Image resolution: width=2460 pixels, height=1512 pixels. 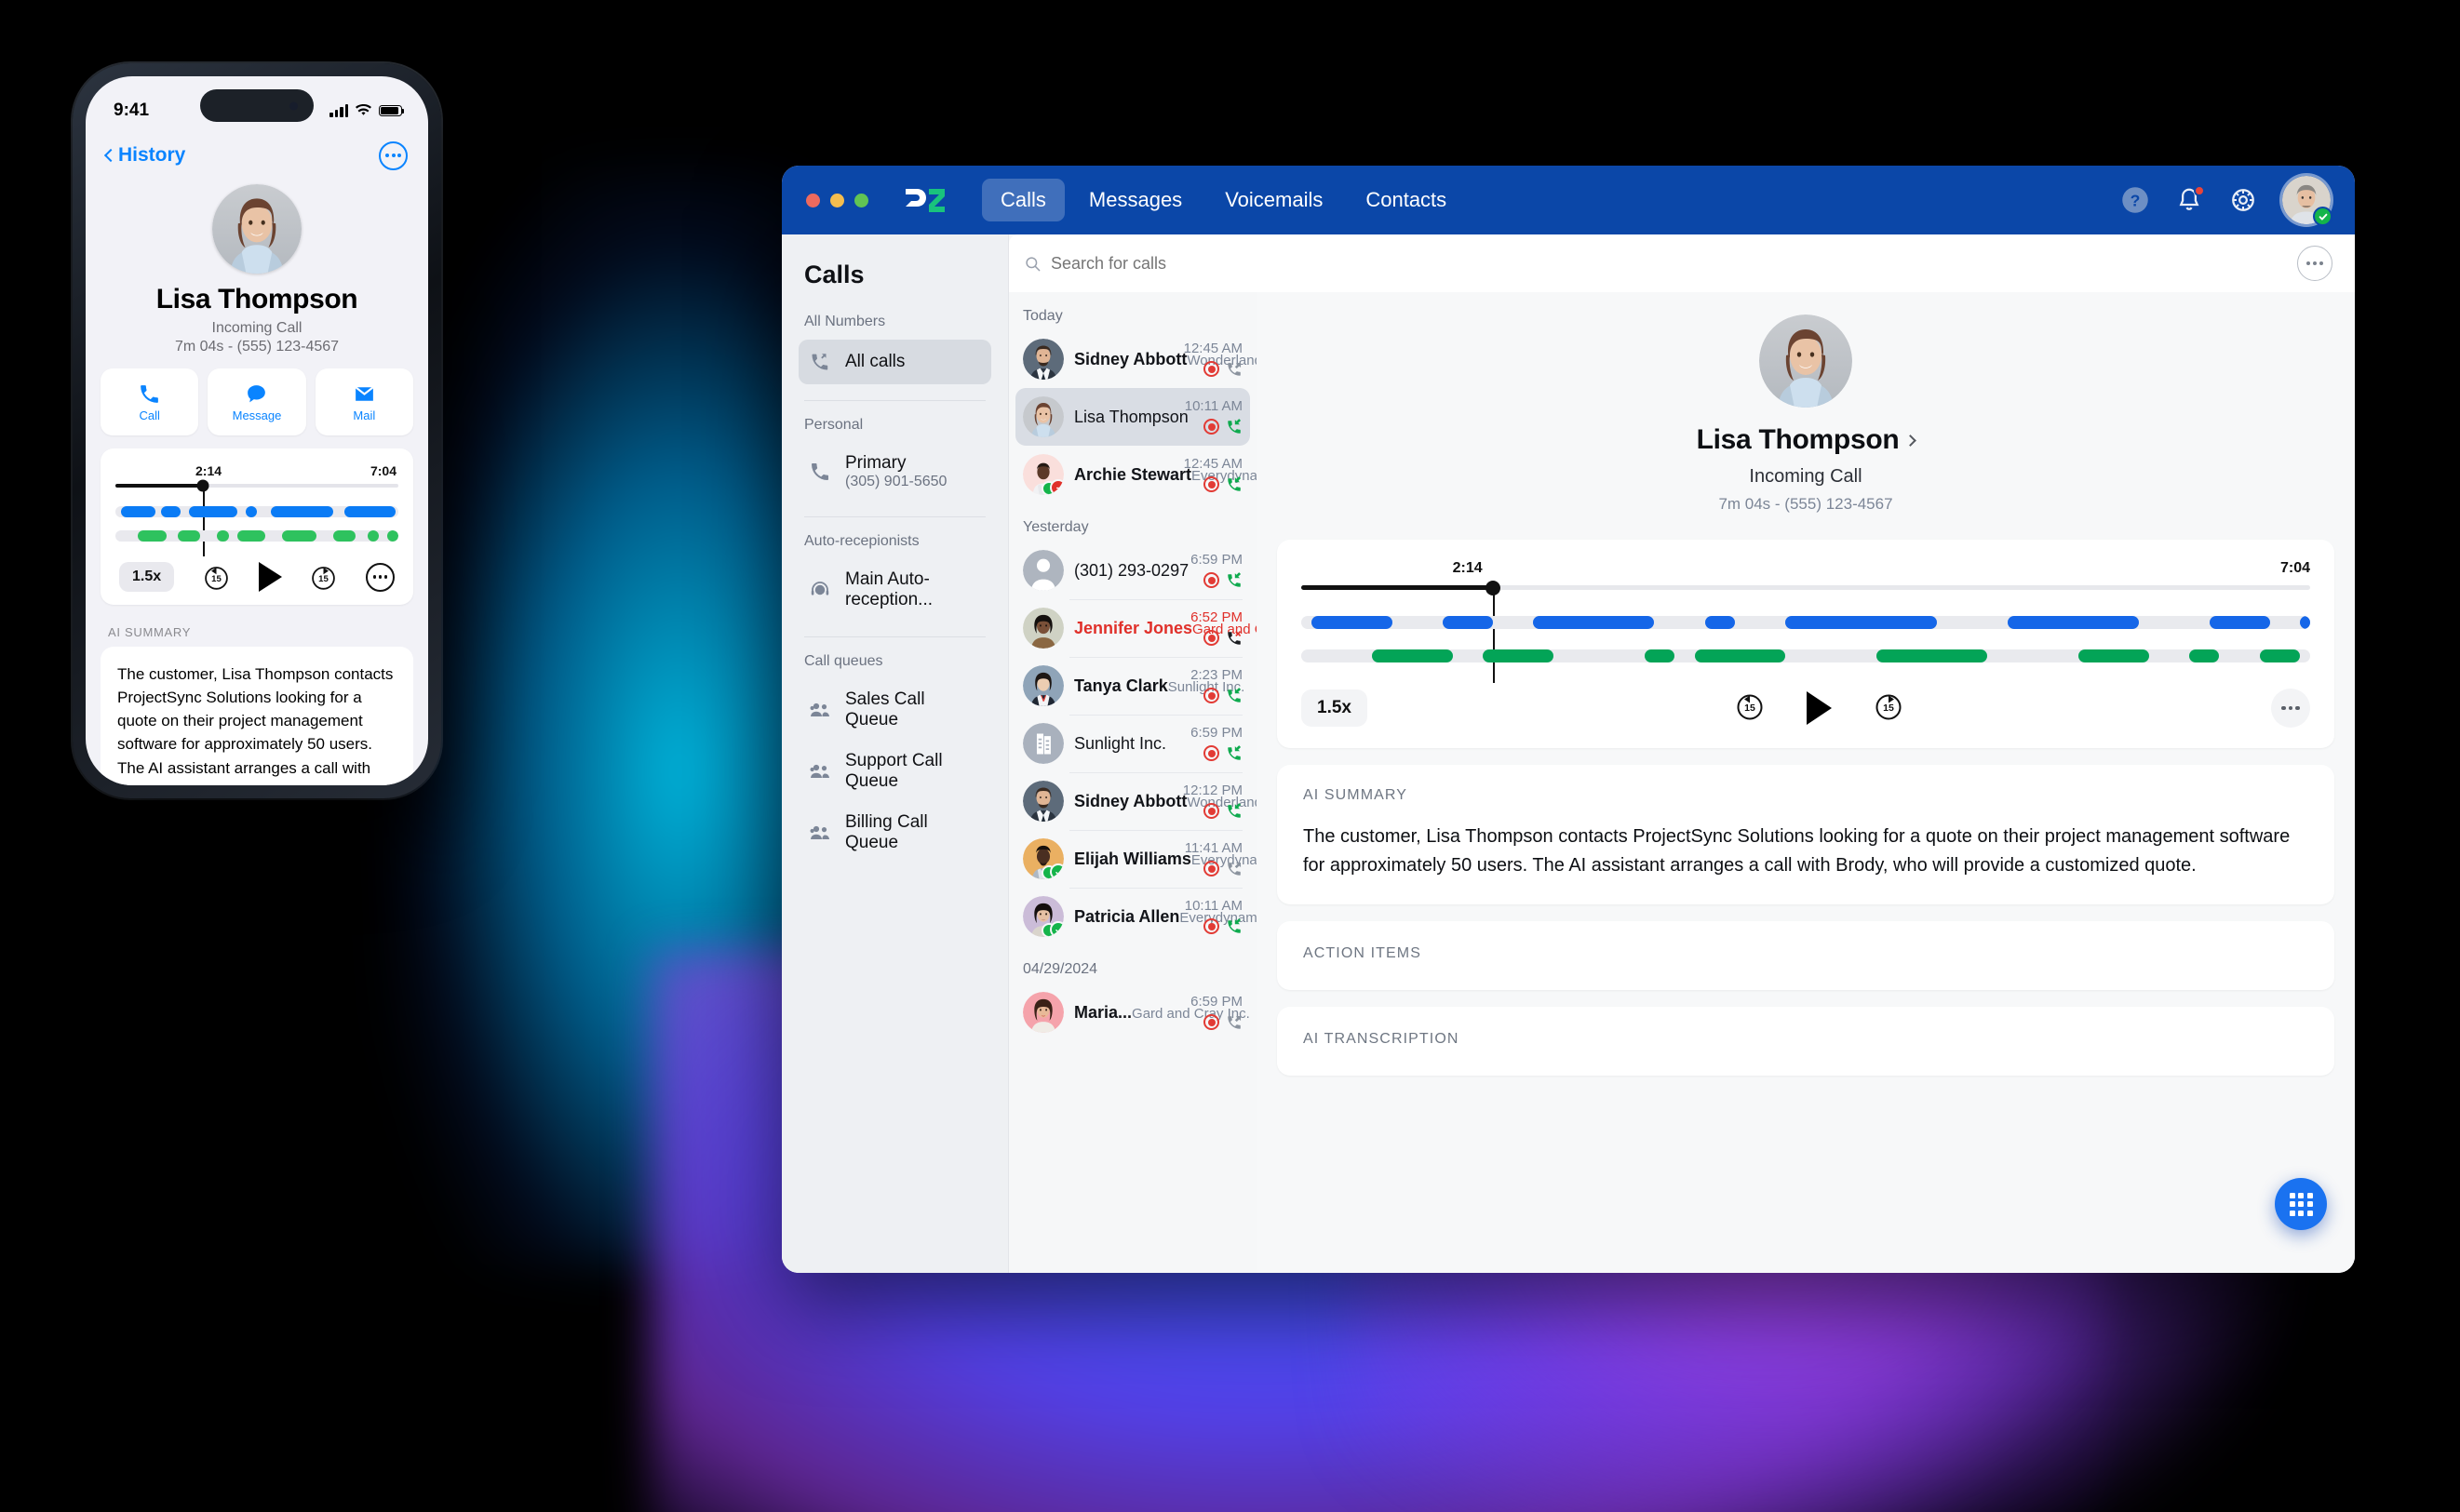 What do you see at coordinates (1033, 263) in the screenshot?
I see `search-icon` at bounding box center [1033, 263].